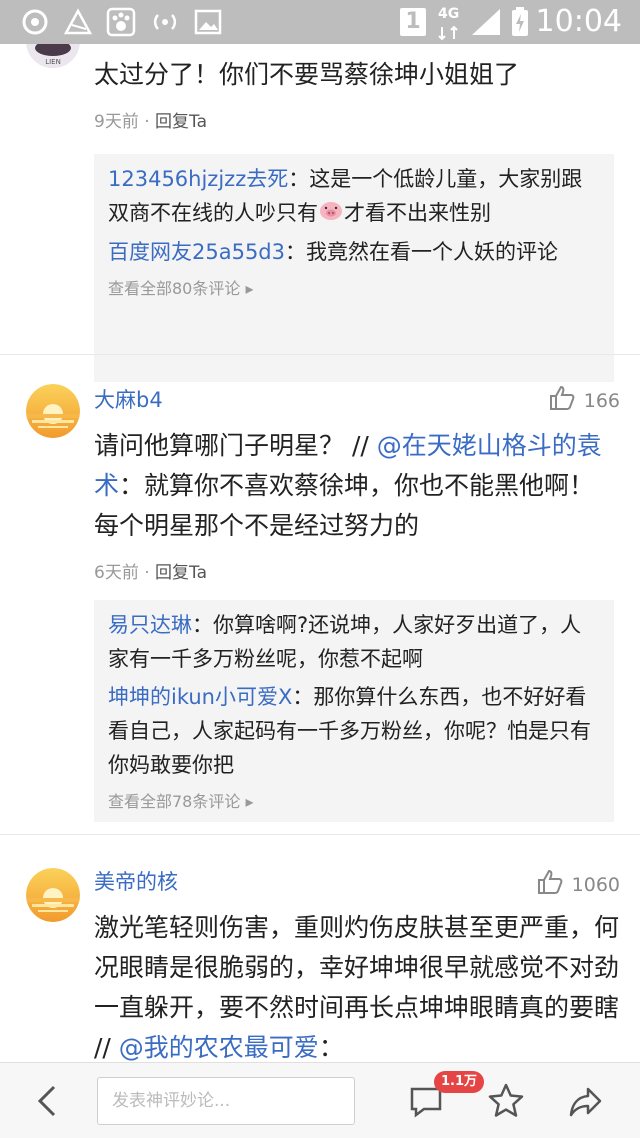 The width and height of the screenshot is (640, 1138). What do you see at coordinates (35, 22) in the screenshot?
I see `app-notification-icon` at bounding box center [35, 22].